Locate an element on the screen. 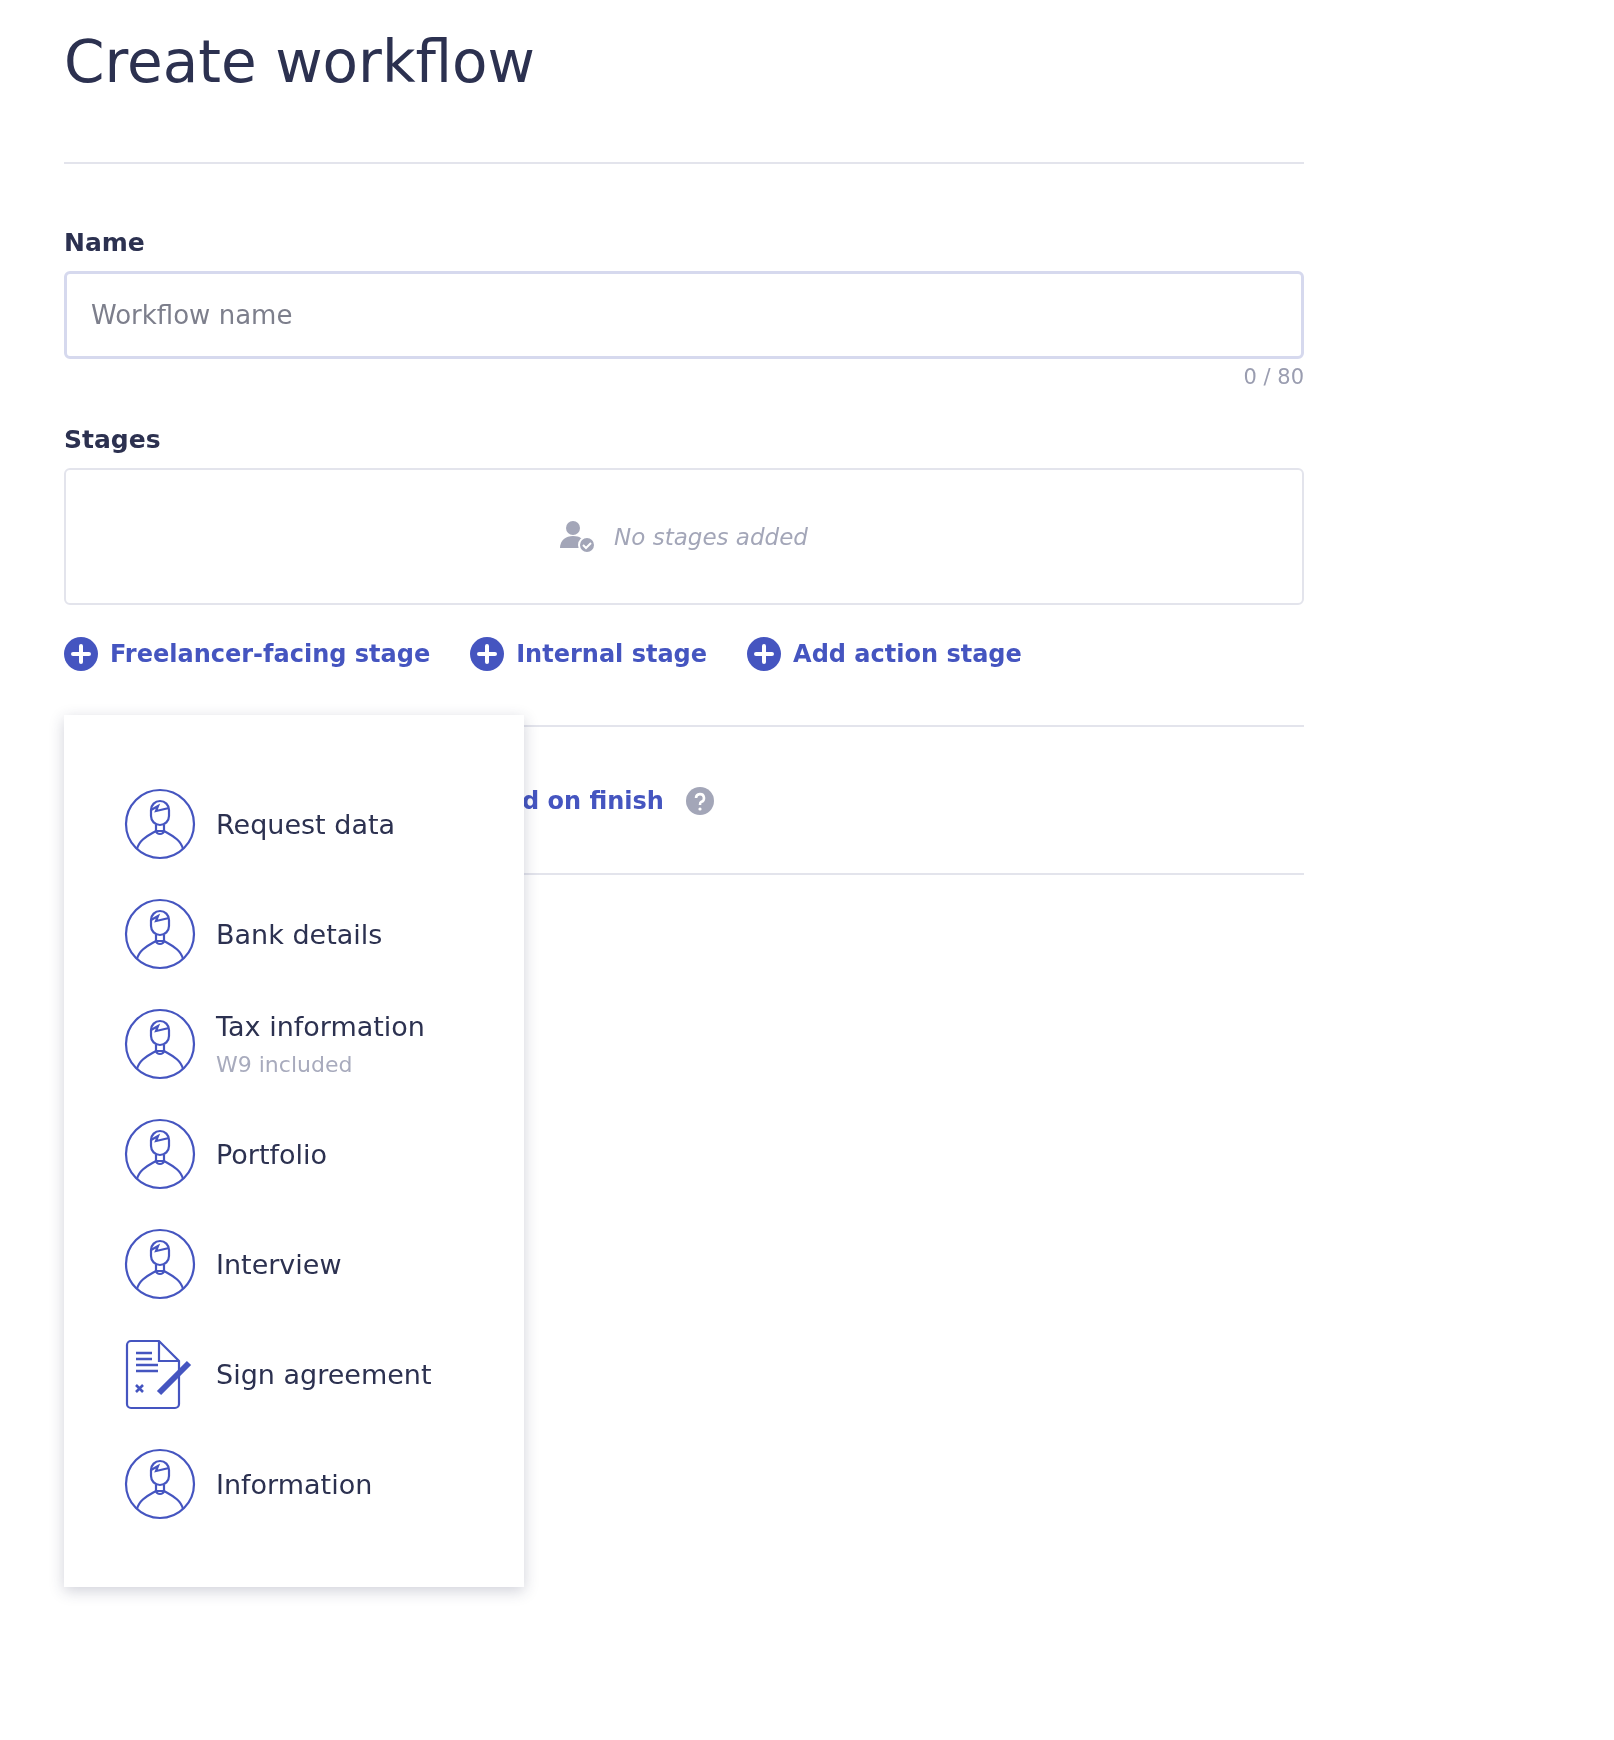 This screenshot has width=1614, height=1740. dropdown-item: Portfolio is located at coordinates (294, 1154).